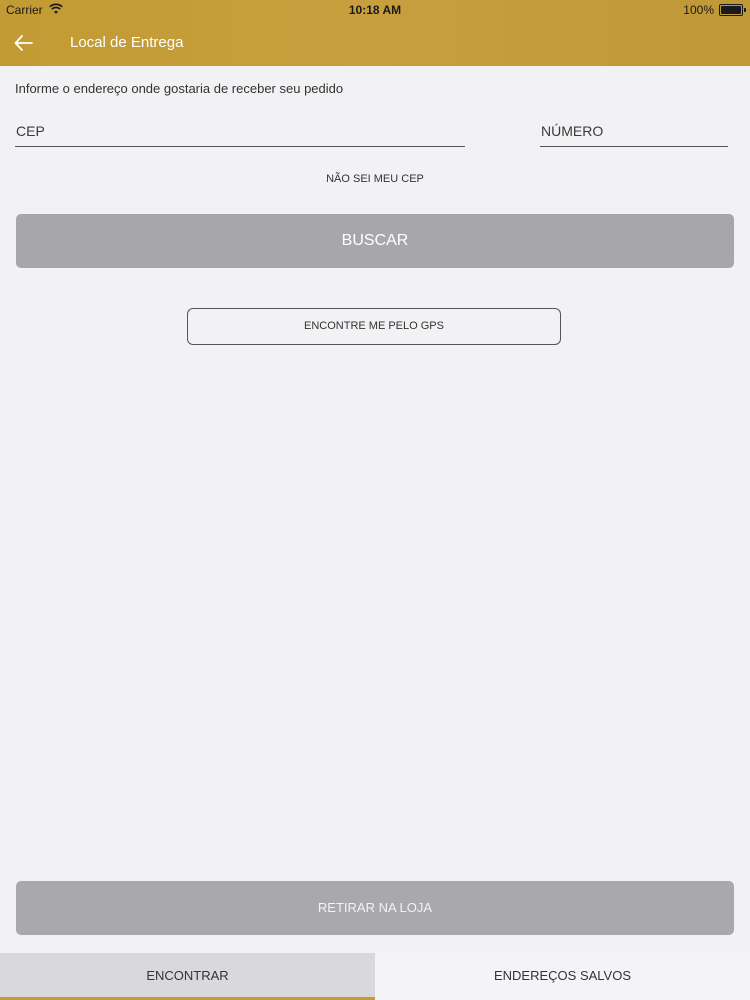  What do you see at coordinates (698, 10) in the screenshot?
I see `battery-percentage: 100%` at bounding box center [698, 10].